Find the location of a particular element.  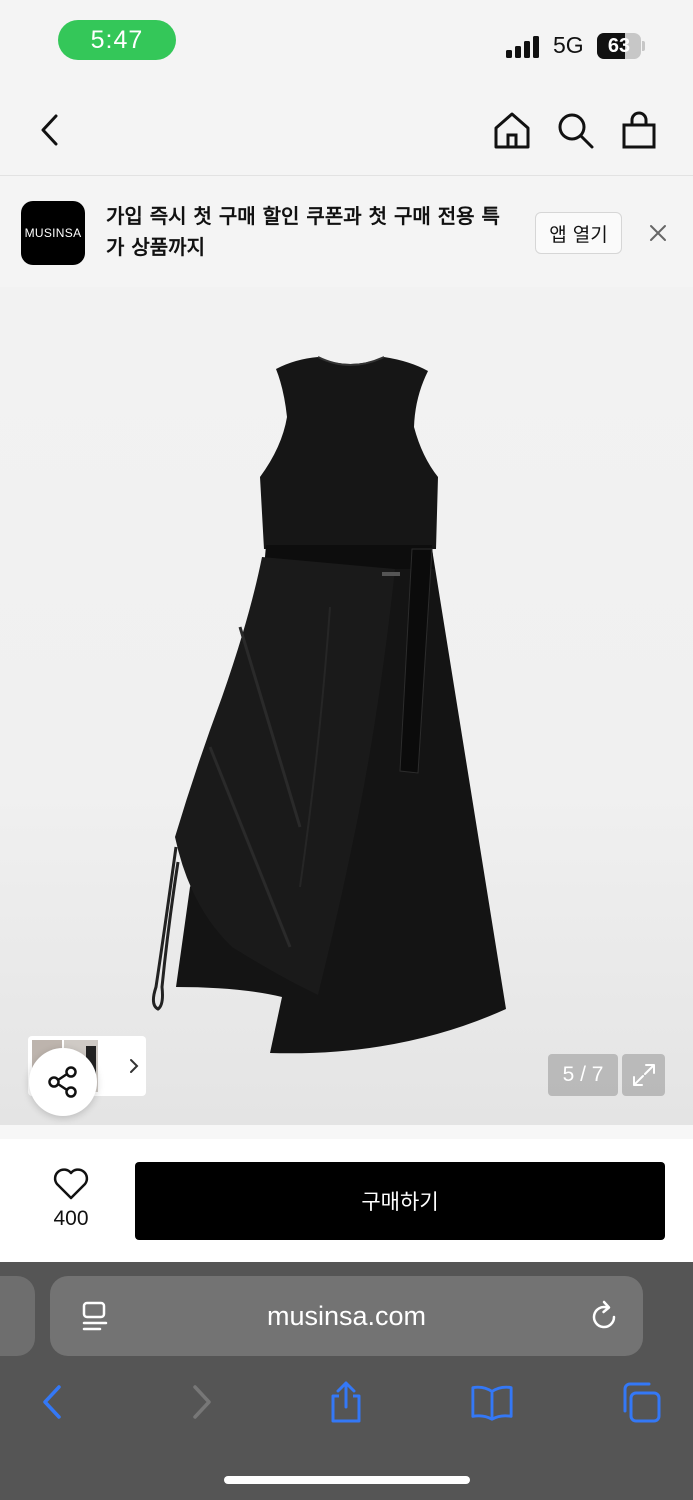

home-indicator is located at coordinates (347, 1480).